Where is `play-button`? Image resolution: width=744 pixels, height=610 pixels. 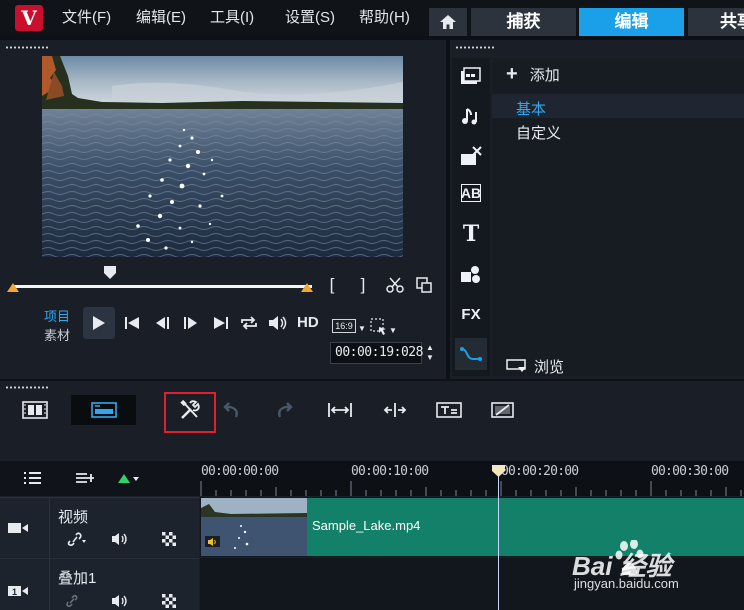 play-button is located at coordinates (99, 323).